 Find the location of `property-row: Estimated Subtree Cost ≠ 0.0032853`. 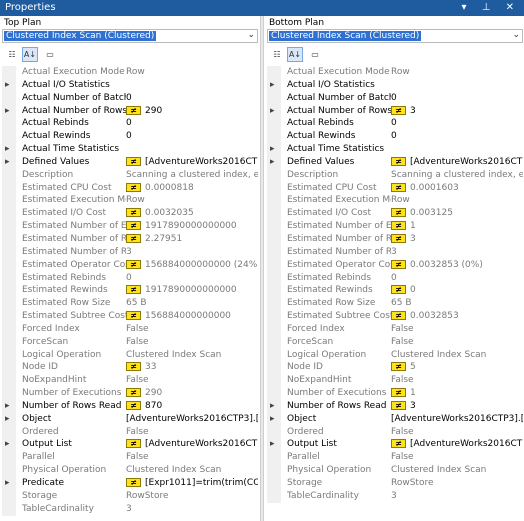

property-row: Estimated Subtree Cost ≠ 0.0032853 is located at coordinates (395, 316).